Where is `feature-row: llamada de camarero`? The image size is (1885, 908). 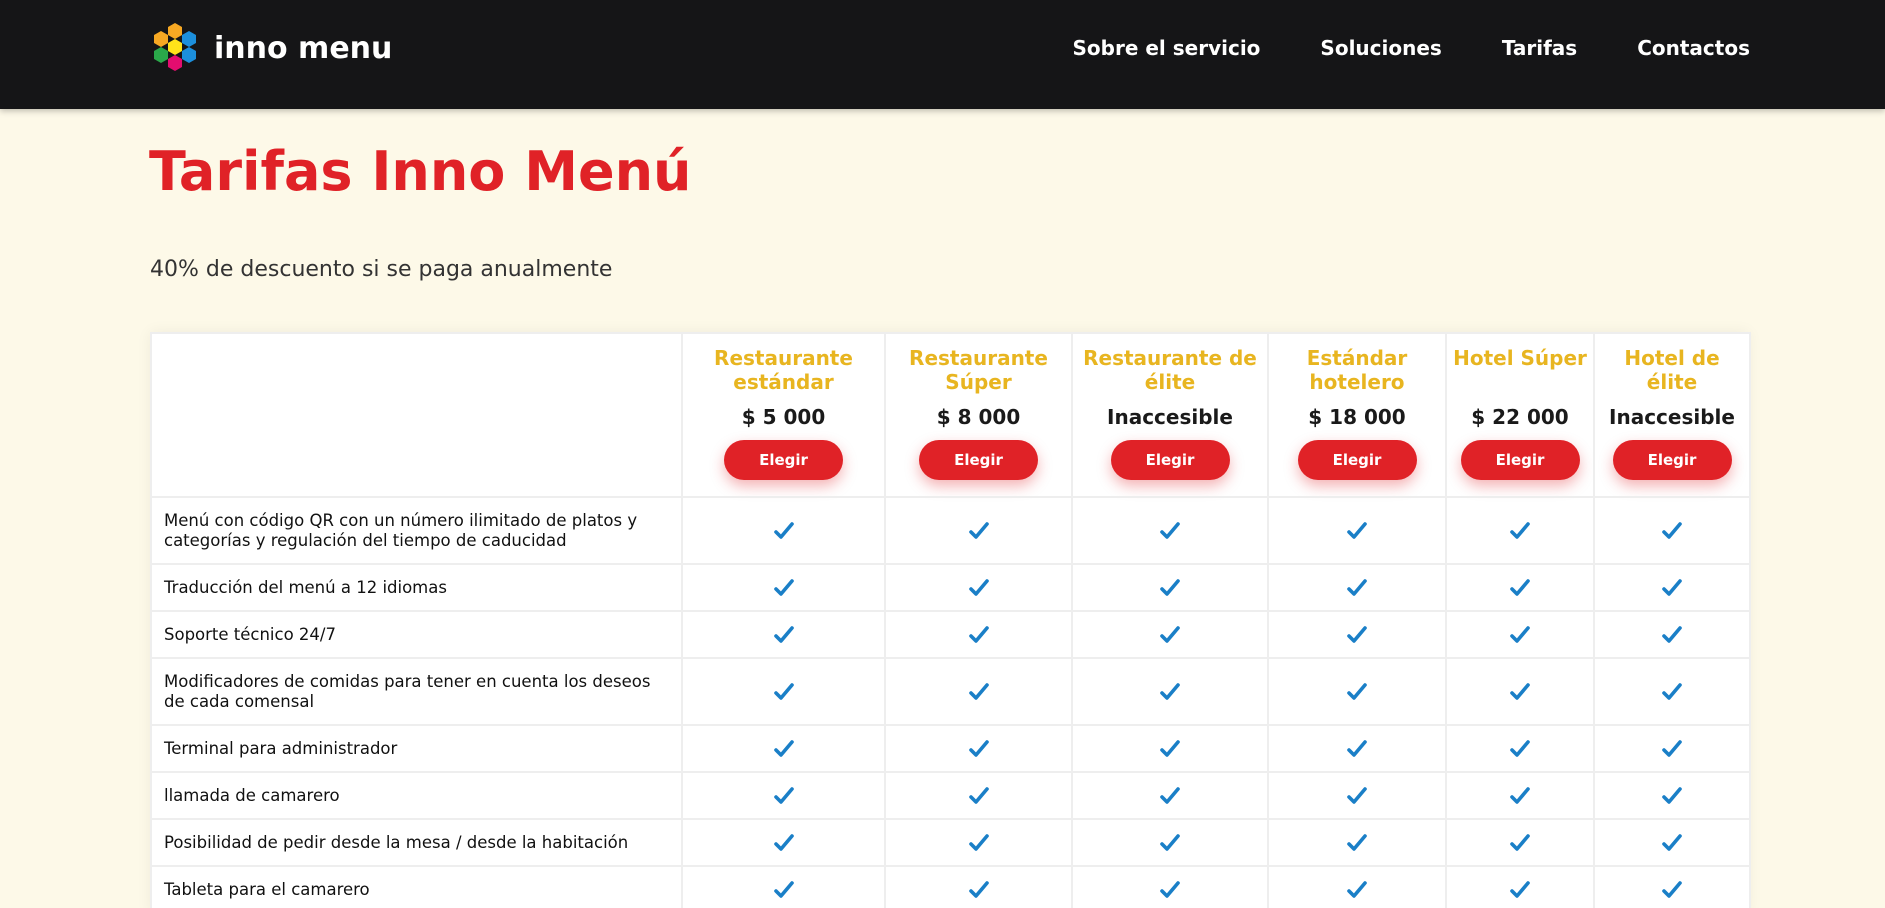
feature-row: llamada de camarero is located at coordinates (950, 795).